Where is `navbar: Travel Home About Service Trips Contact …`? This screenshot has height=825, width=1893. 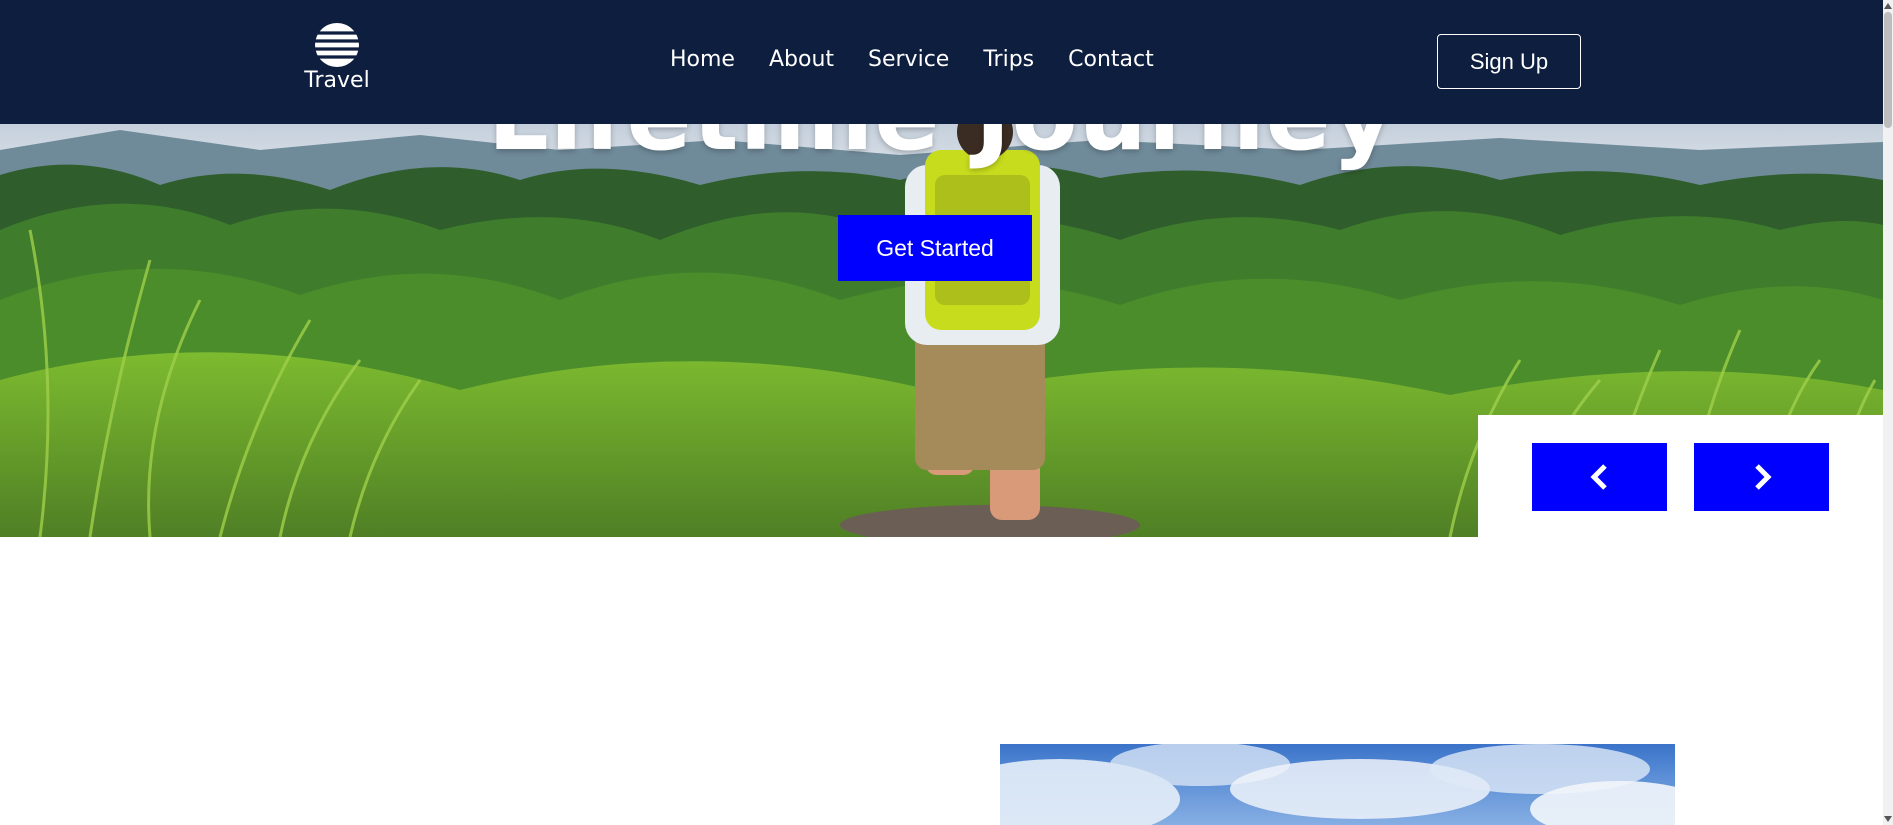 navbar: Travel Home About Service Trips Contact … is located at coordinates (941, 62).